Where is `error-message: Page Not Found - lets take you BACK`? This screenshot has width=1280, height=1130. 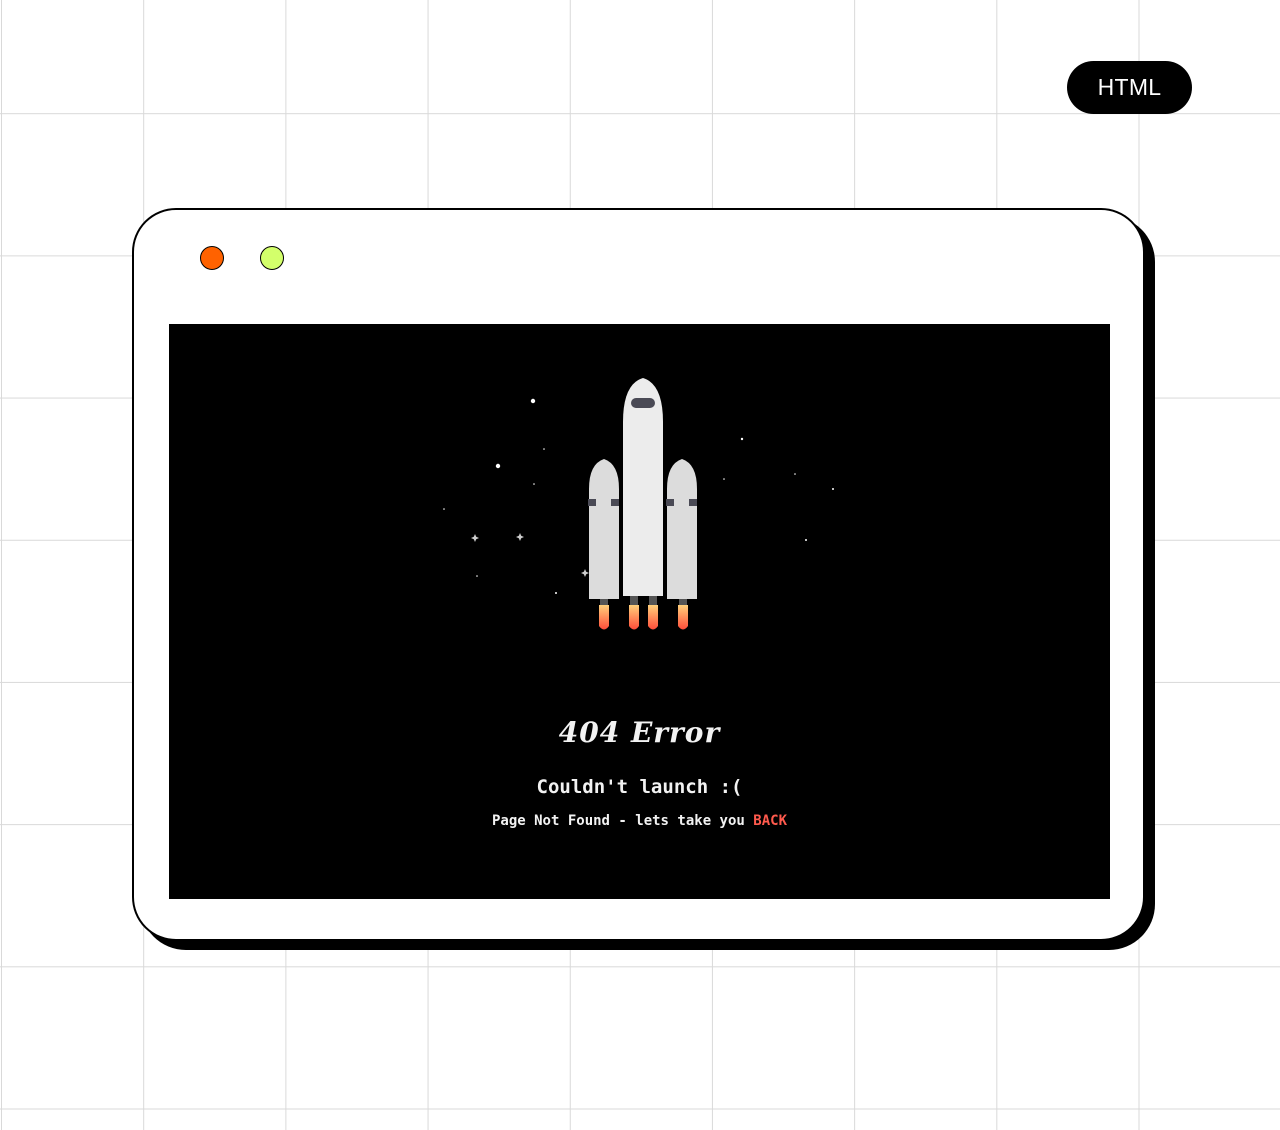 error-message: Page Not Found - lets take you BACK is located at coordinates (639, 821).